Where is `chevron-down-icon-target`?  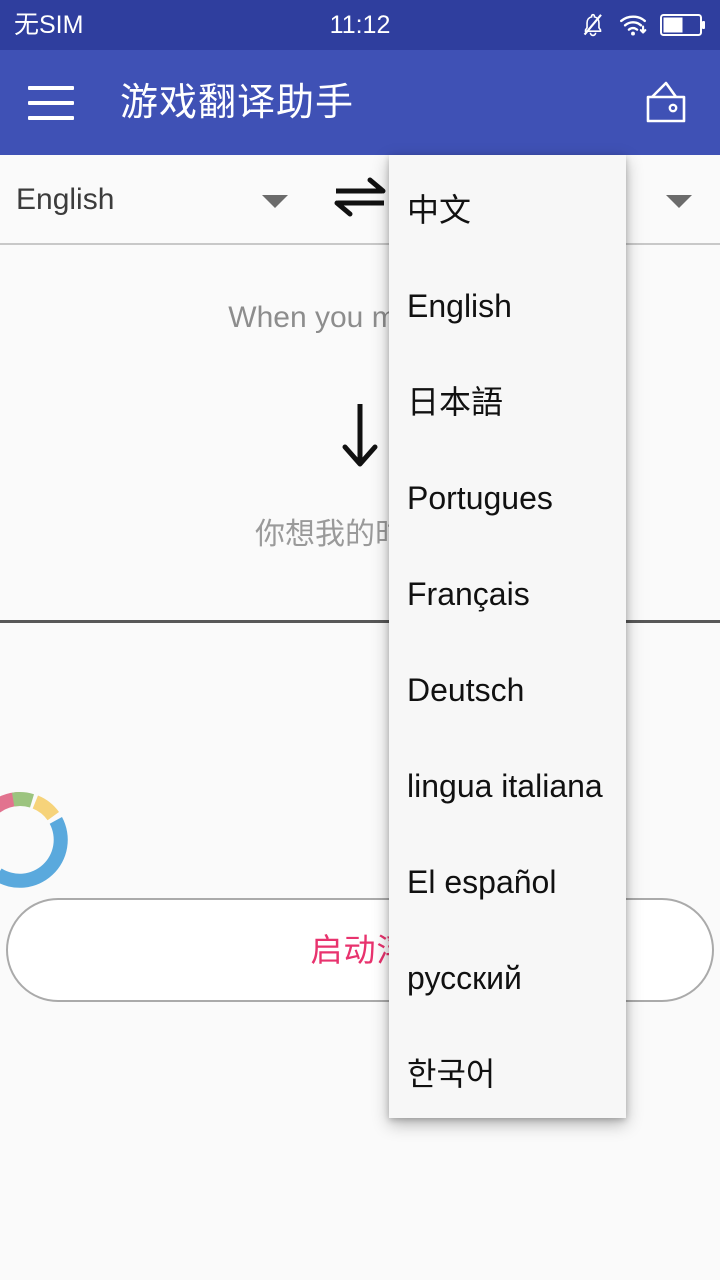
chevron-down-icon-target is located at coordinates (679, 201).